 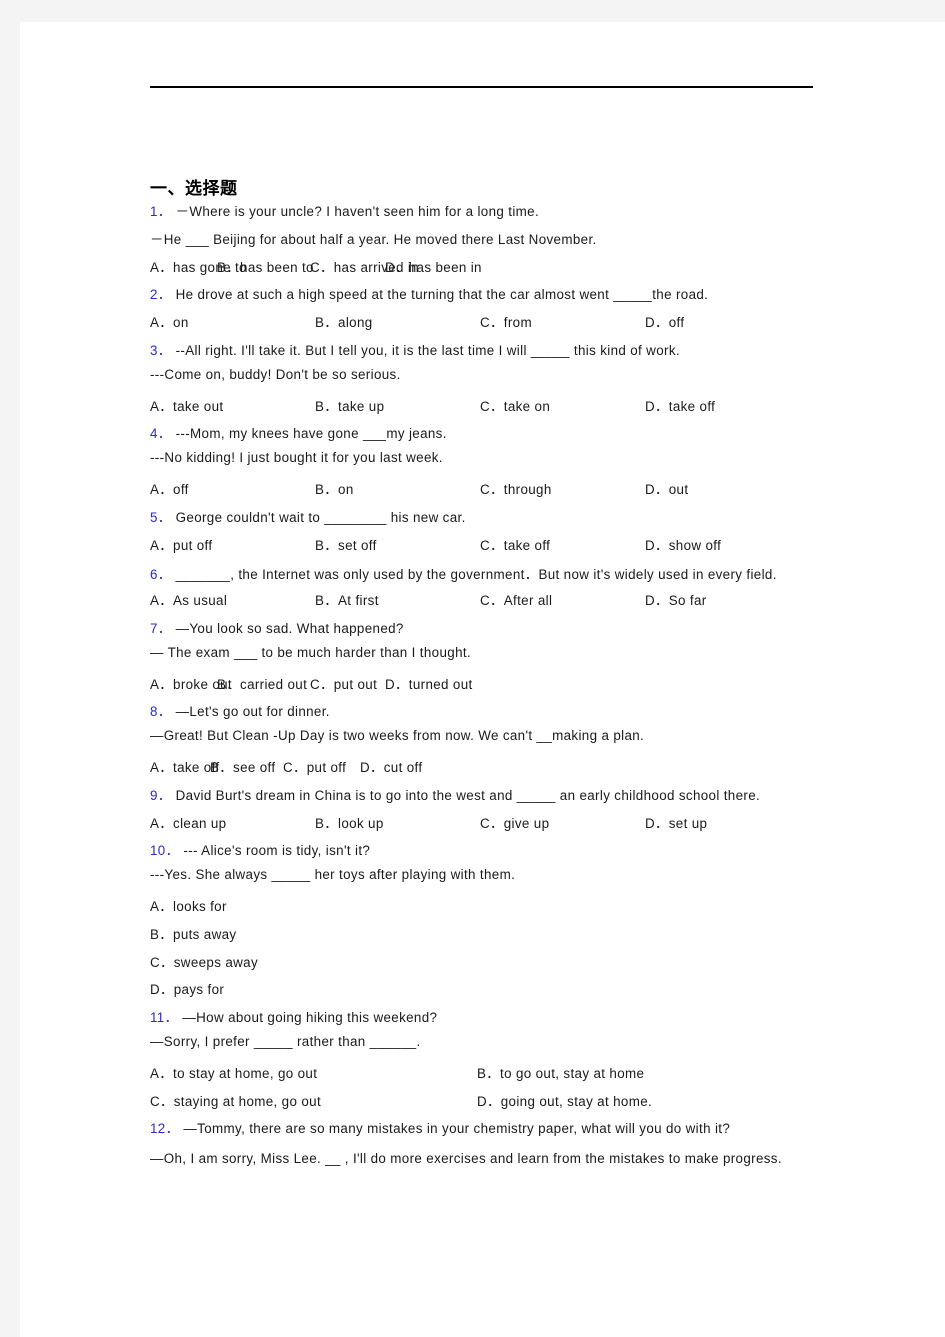 I want to click on question-number: 11．, so click(x=164, y=1018).